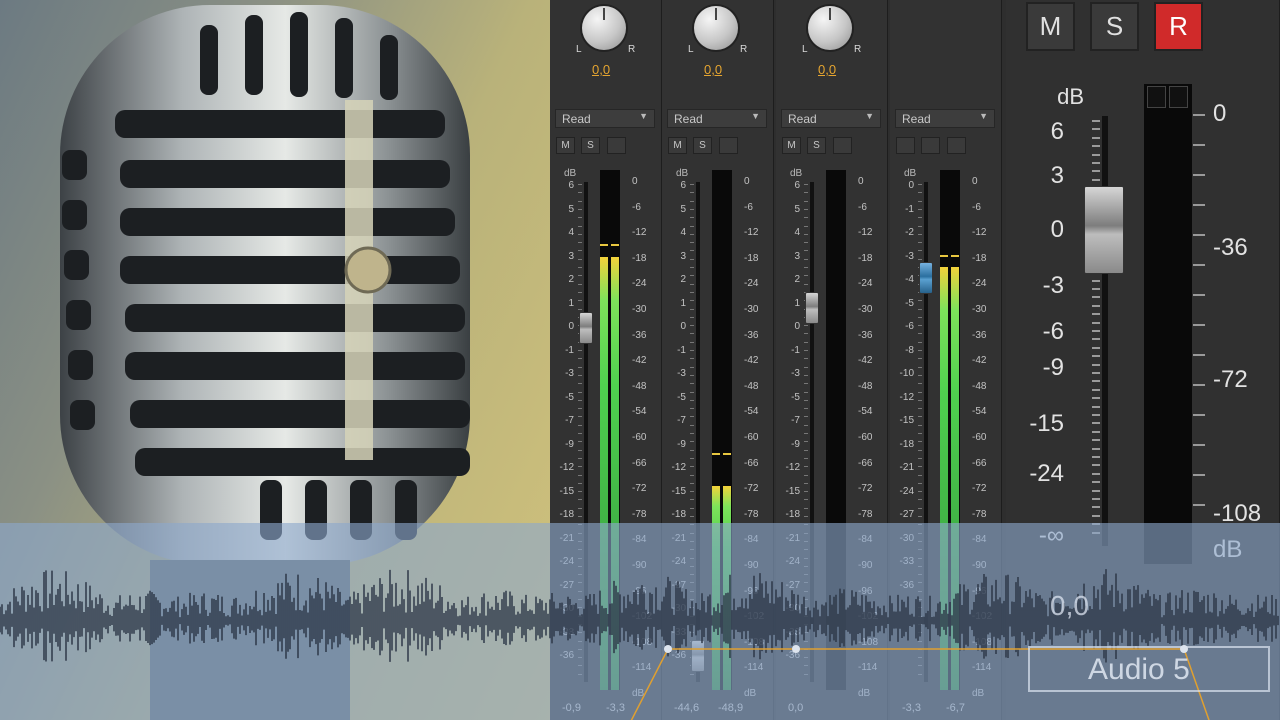 The image size is (1280, 720). I want to click on meter-scale-label: -12, so click(751, 233).